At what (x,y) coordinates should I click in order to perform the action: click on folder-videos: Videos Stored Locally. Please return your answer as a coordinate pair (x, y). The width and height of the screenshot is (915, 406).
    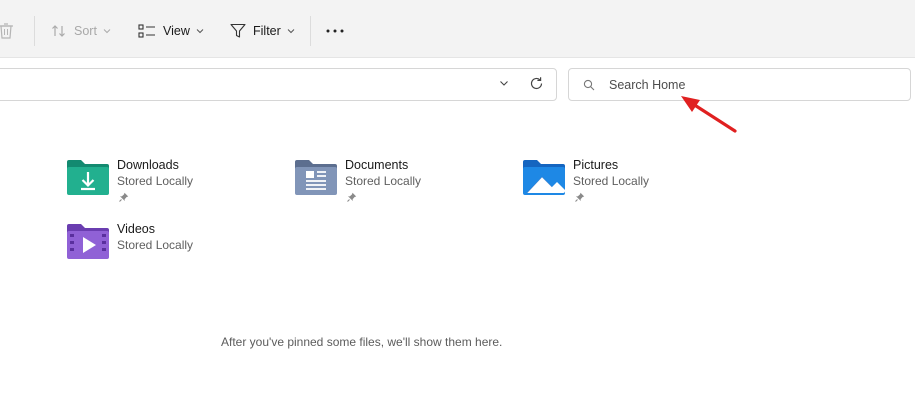
    Looking at the image, I should click on (129, 241).